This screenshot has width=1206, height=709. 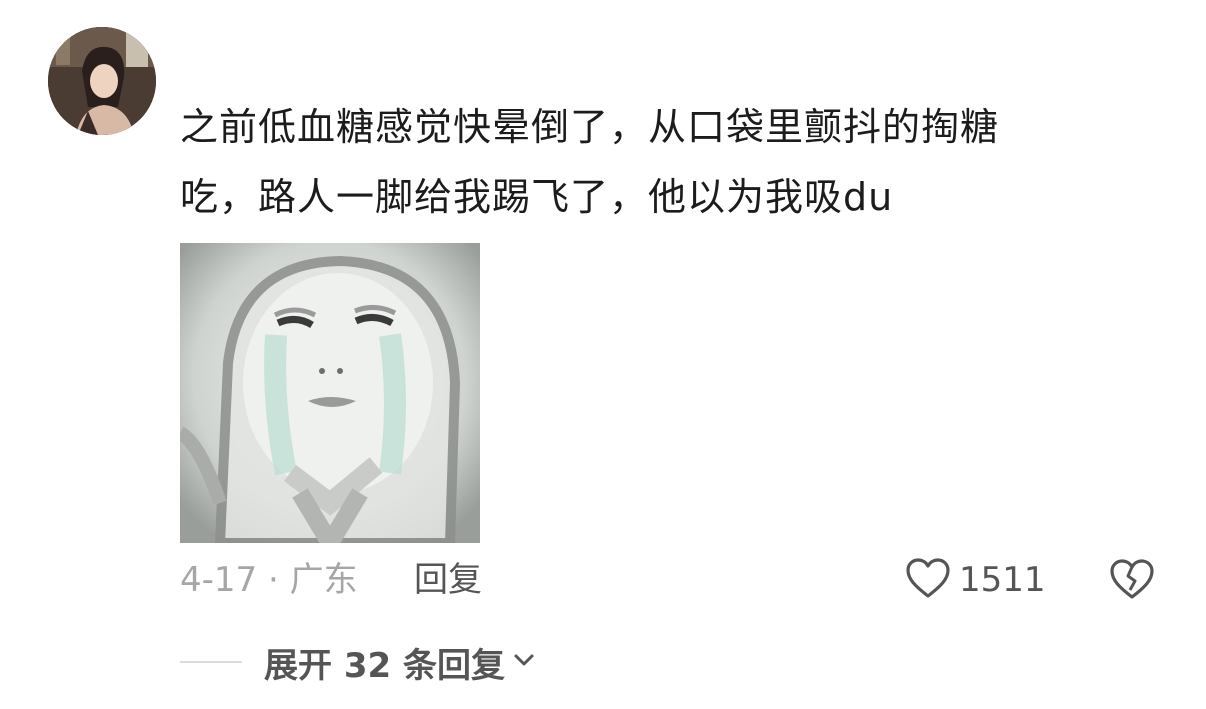 What do you see at coordinates (384, 662) in the screenshot?
I see `expand-replies-label: 展开 32 条回复` at bounding box center [384, 662].